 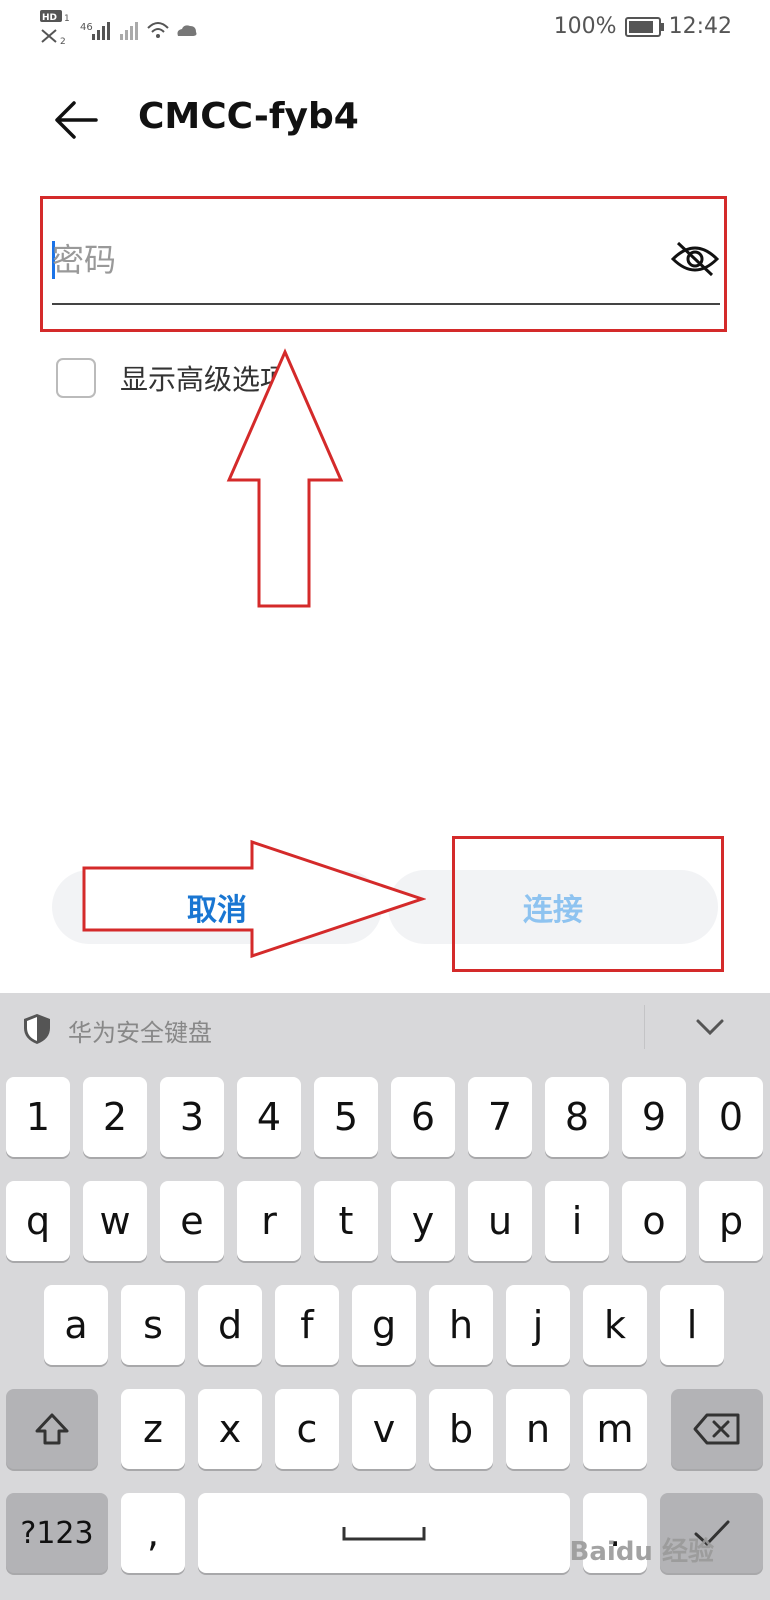 What do you see at coordinates (700, 26) in the screenshot?
I see `clock: 12:42` at bounding box center [700, 26].